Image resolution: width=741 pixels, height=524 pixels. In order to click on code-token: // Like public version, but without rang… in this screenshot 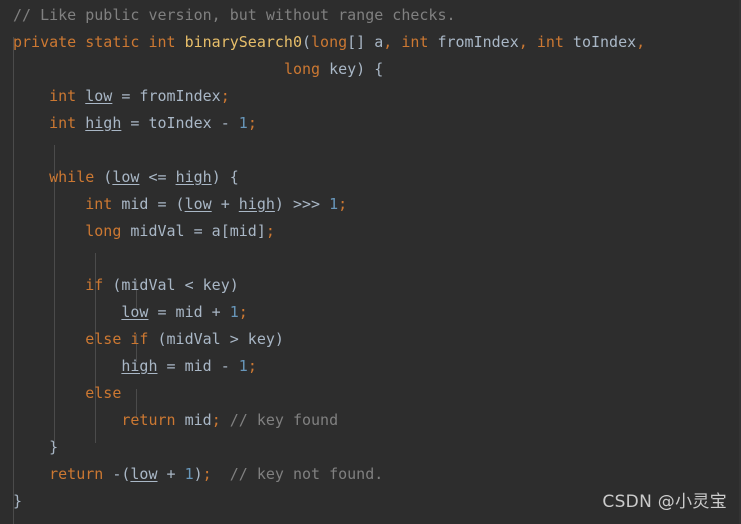, I will do `click(234, 15)`.